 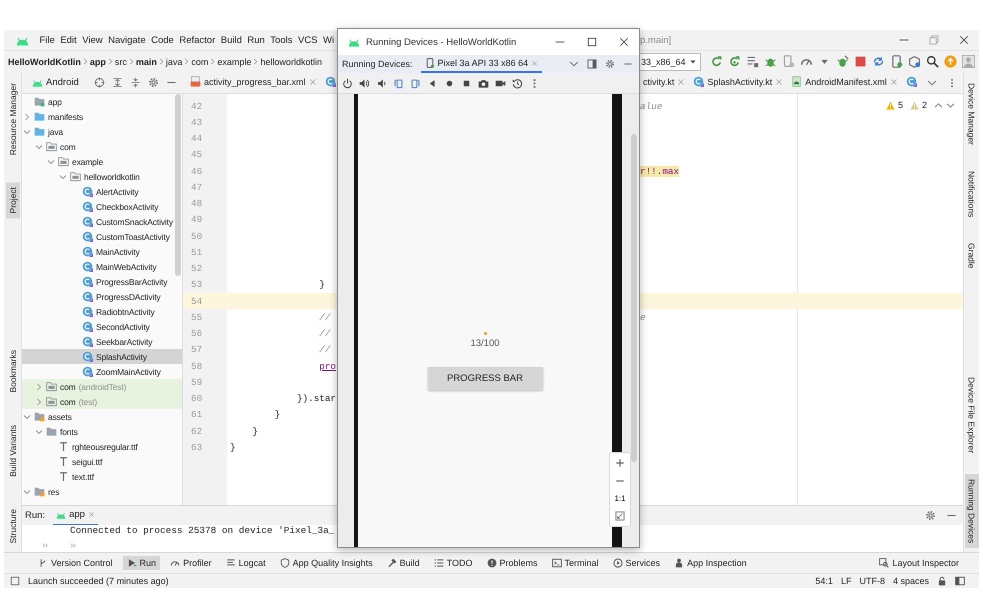 I want to click on tree-item: res, so click(x=102, y=491).